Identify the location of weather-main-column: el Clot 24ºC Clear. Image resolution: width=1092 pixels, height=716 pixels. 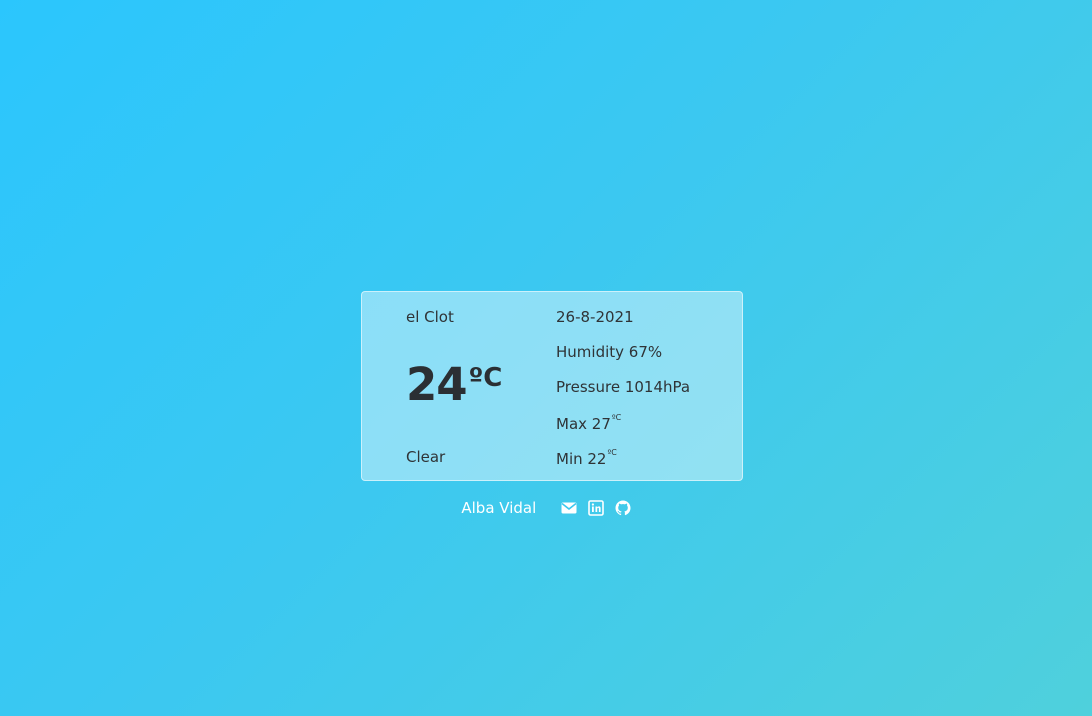
(476, 386).